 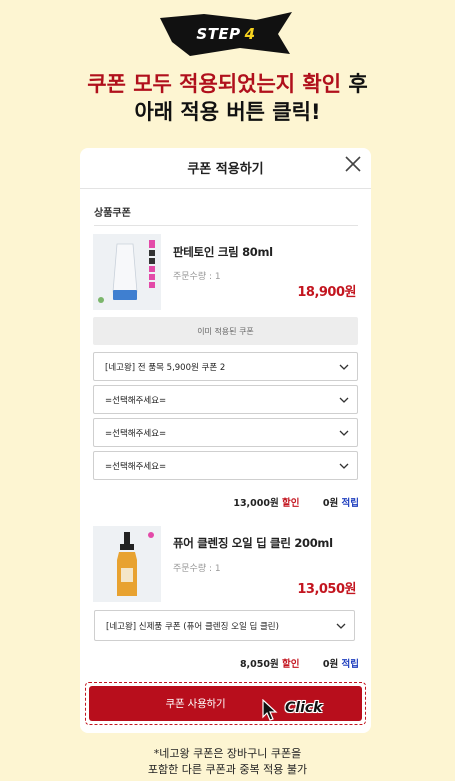 I want to click on mouse-cursor-icon, so click(x=270, y=710).